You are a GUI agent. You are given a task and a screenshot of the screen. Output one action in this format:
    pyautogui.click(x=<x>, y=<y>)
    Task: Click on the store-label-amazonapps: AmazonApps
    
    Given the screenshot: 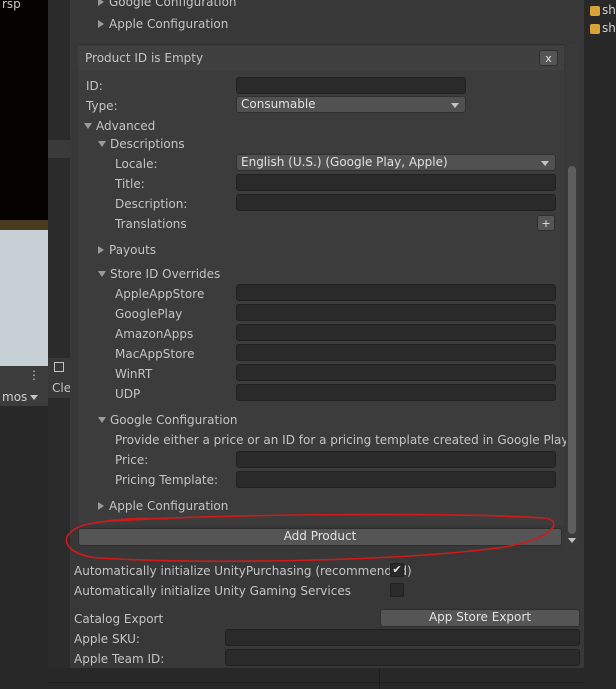 What is the action you would take?
    pyautogui.click(x=154, y=334)
    